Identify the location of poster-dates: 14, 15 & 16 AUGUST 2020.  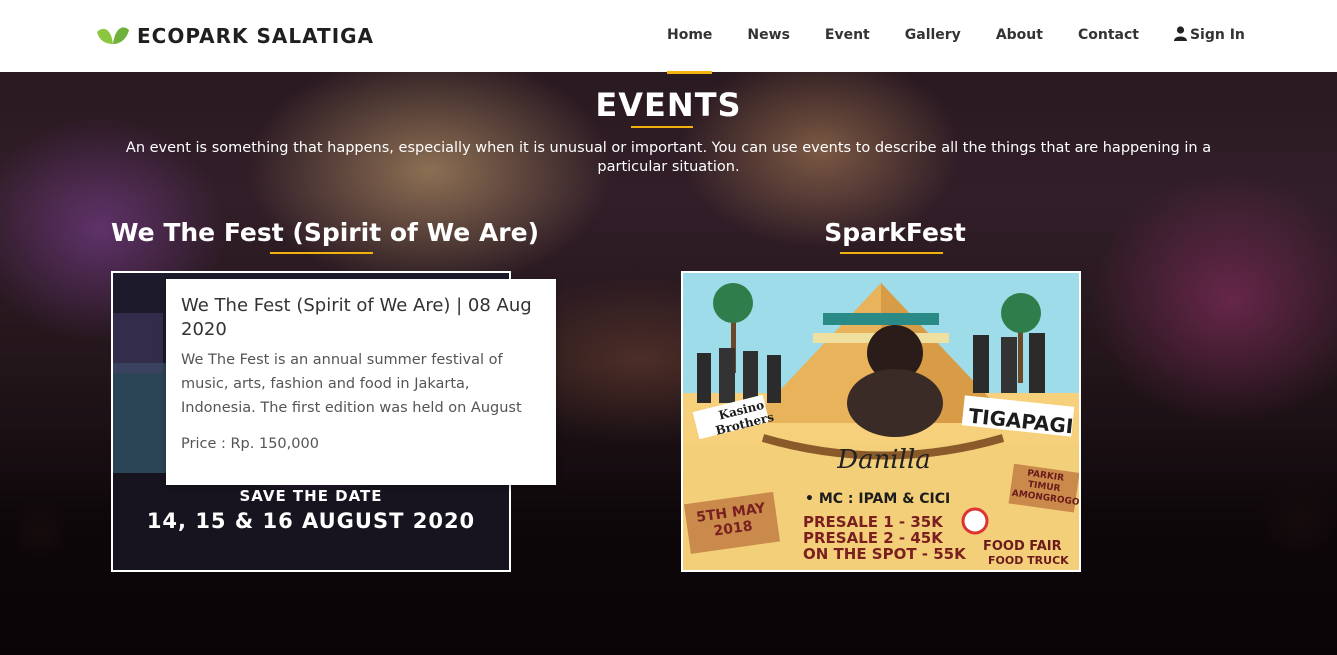
(311, 521).